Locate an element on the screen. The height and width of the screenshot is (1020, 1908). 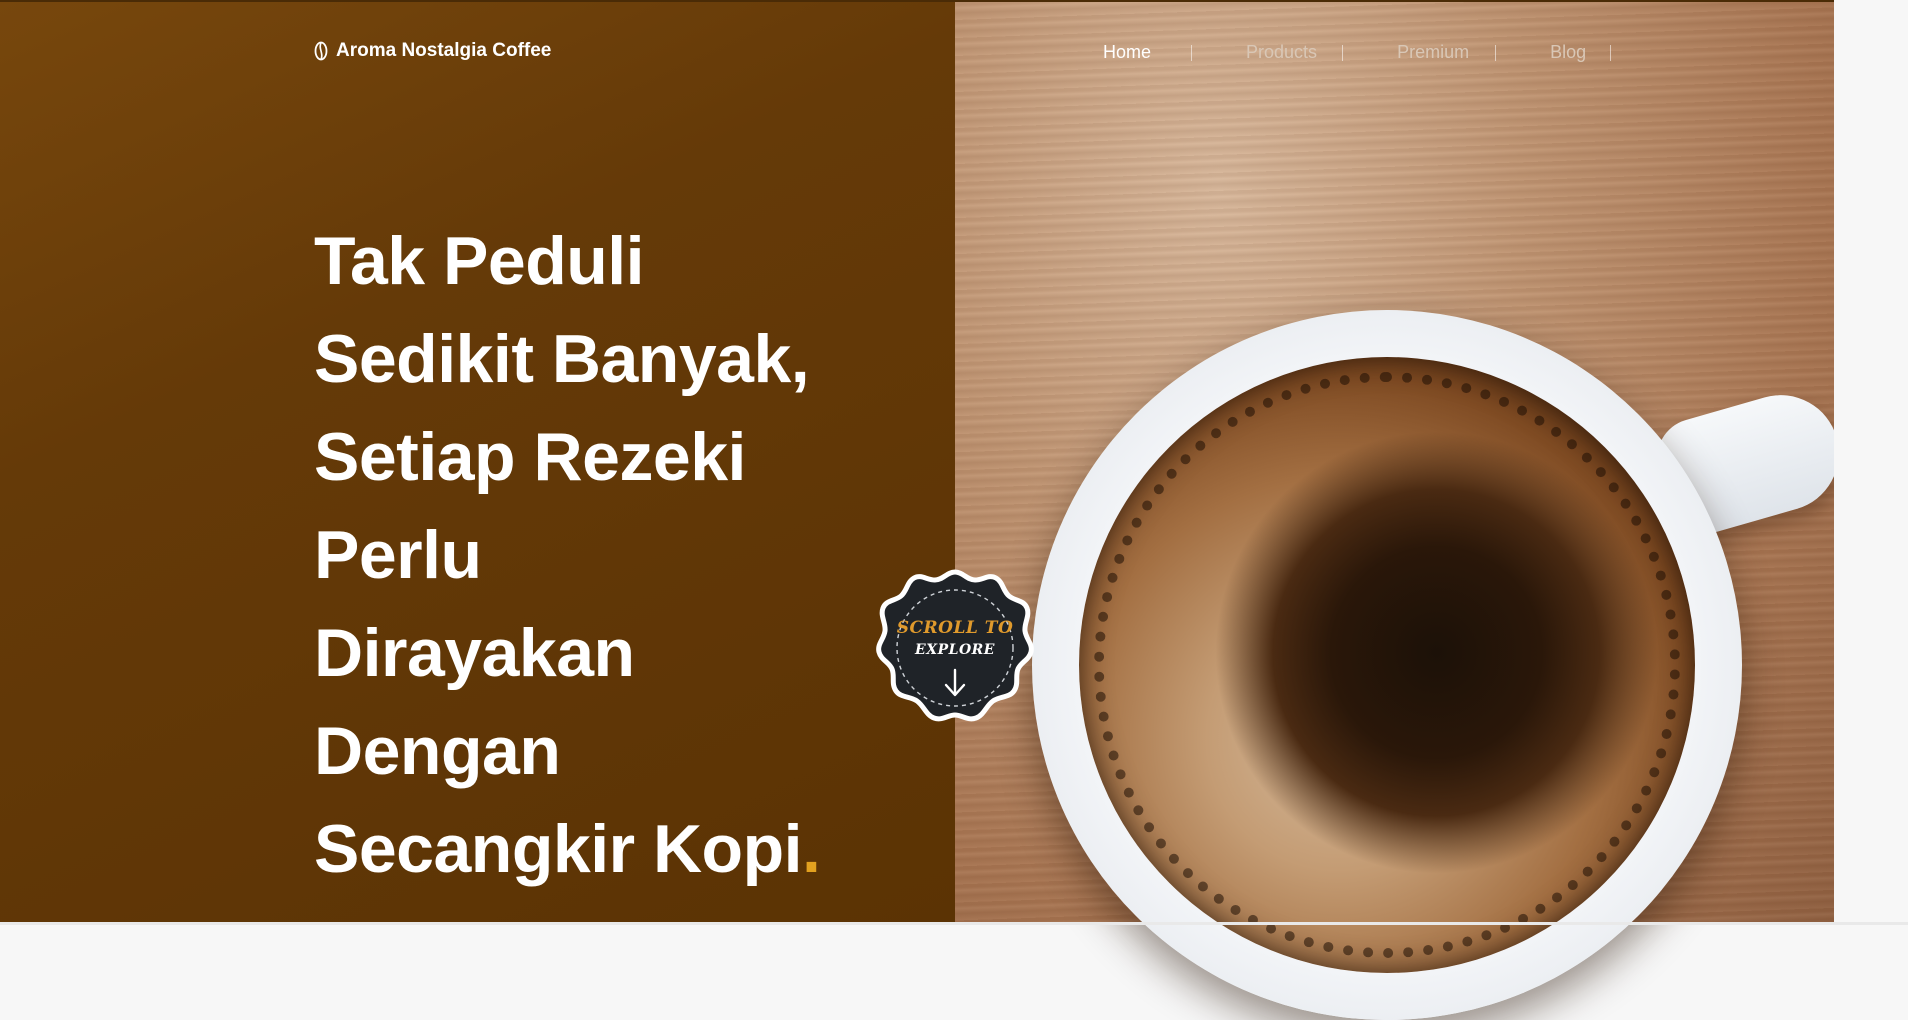
nav-home: Home is located at coordinates (1127, 52).